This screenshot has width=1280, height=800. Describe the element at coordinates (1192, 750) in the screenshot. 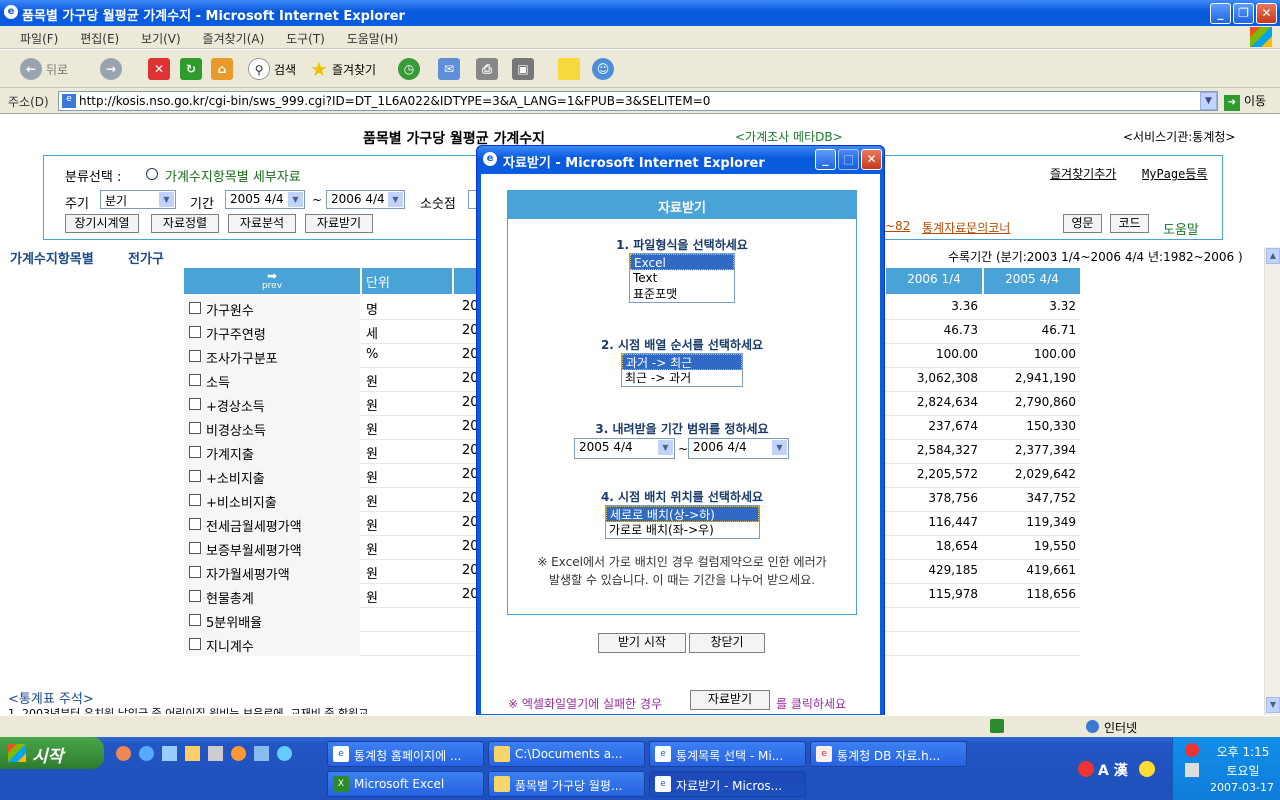

I see `security-alert-icon` at that location.